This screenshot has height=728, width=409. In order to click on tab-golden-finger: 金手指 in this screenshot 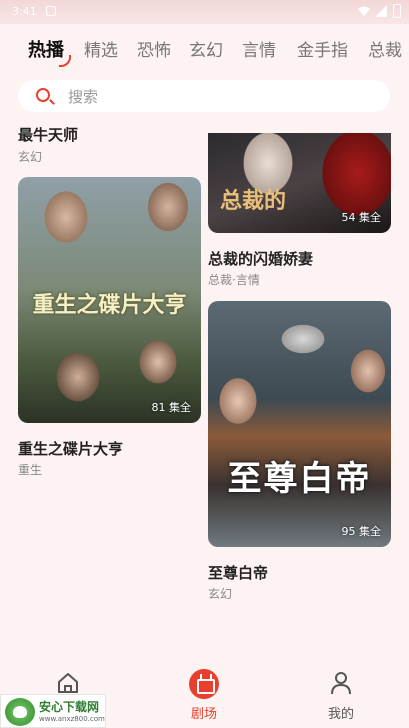, I will do `click(322, 48)`.